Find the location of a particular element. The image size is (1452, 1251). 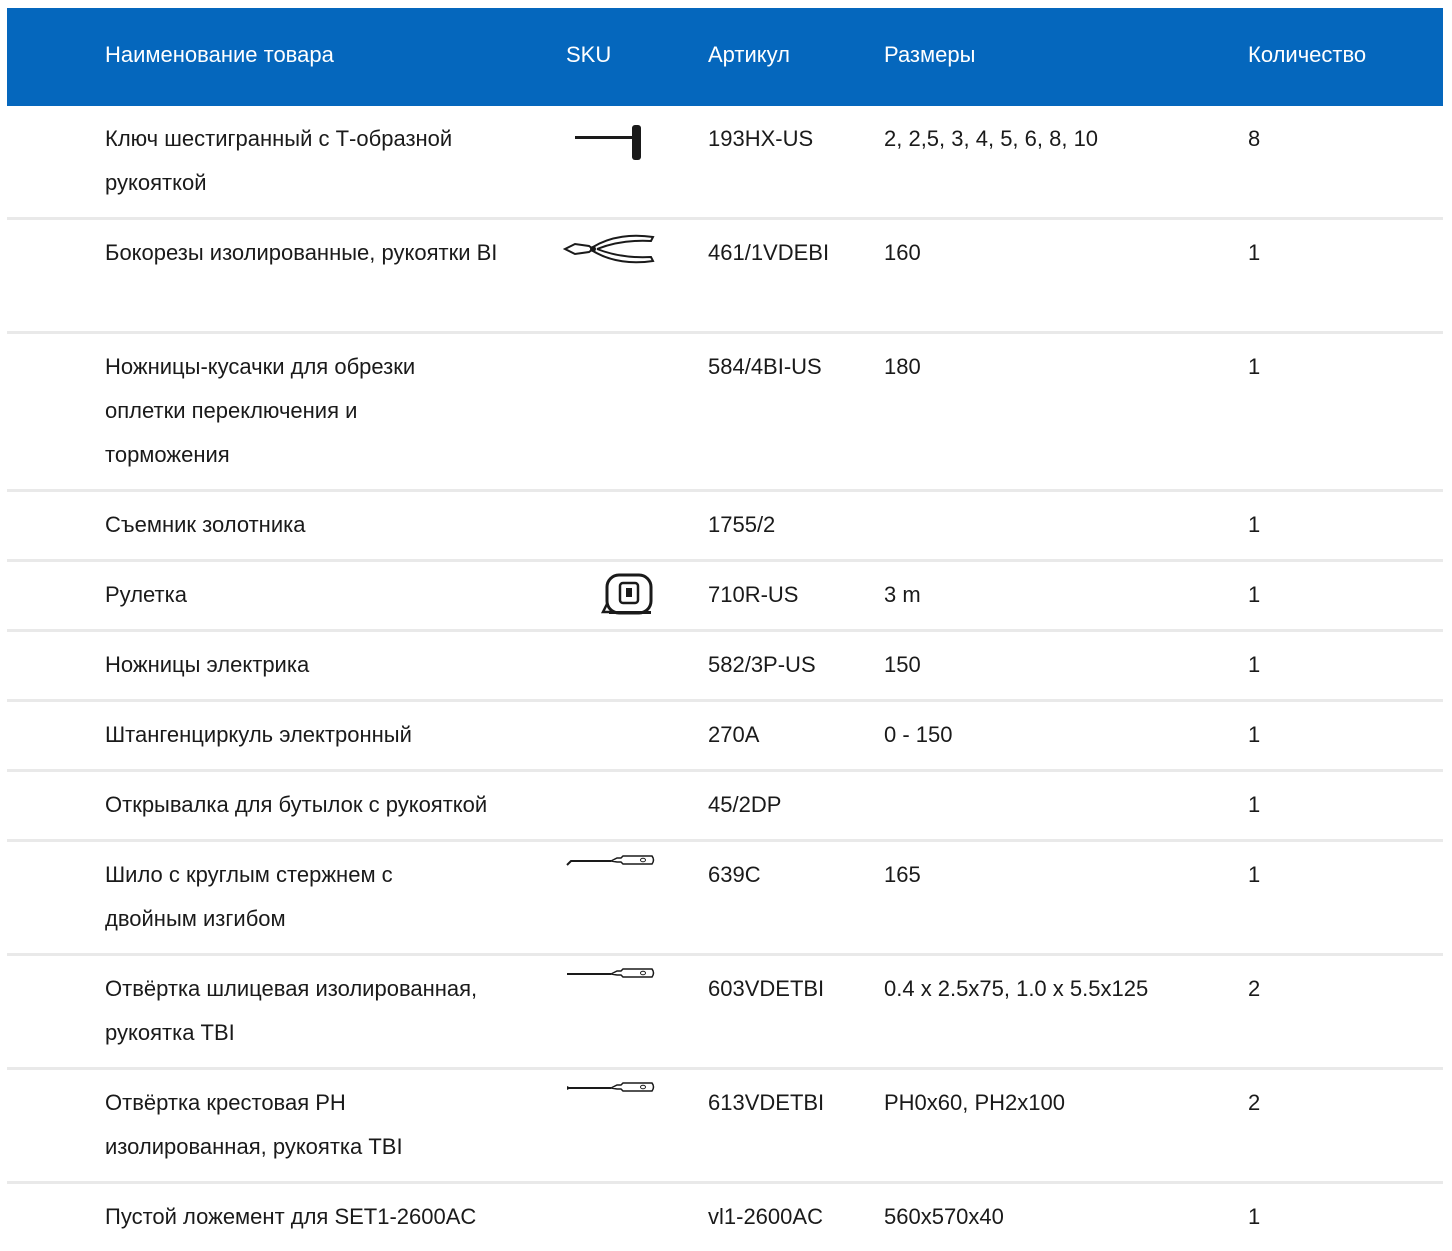

table-row: Рулетка 710R-US 3 m 1 is located at coordinates (725, 597).